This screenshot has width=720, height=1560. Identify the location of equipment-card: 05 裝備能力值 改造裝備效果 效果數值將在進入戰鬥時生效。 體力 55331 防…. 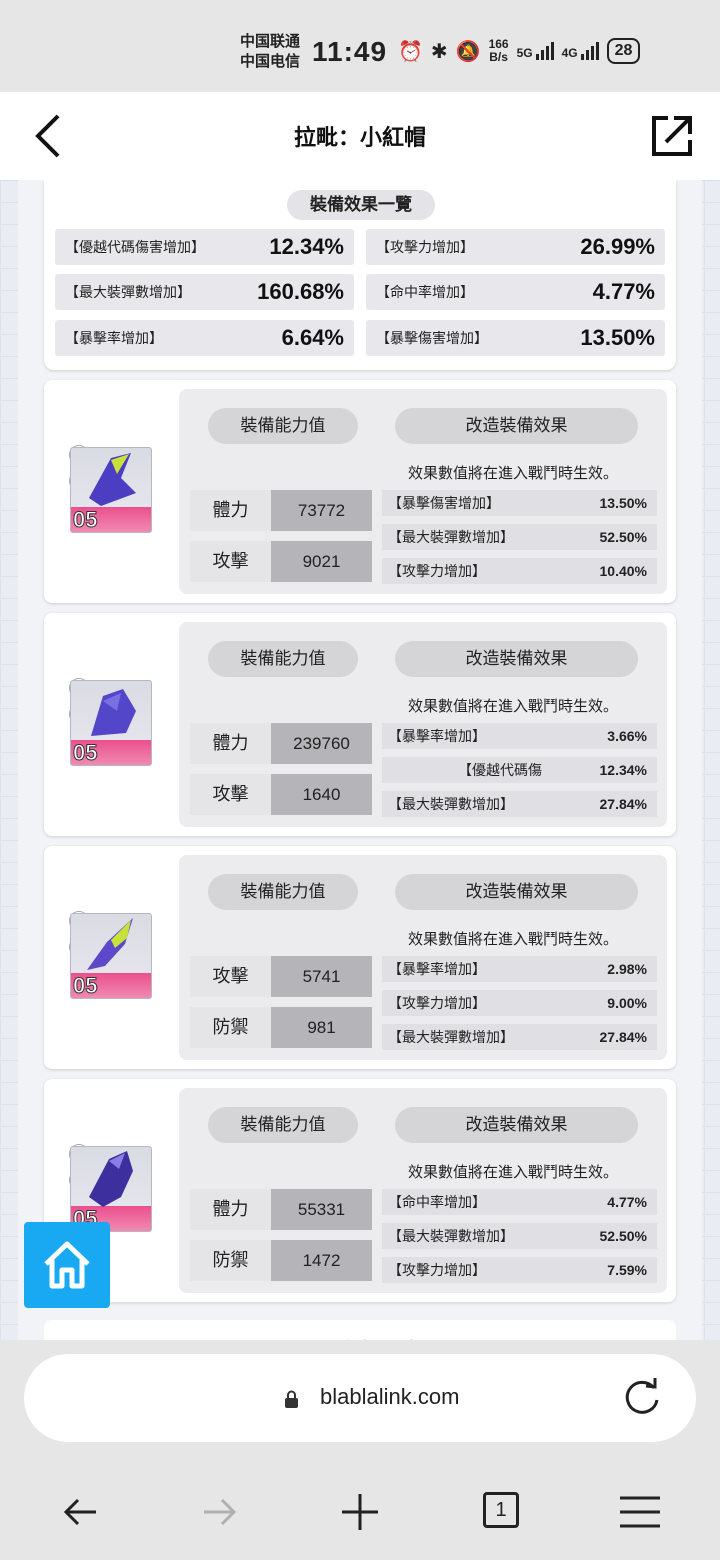
(360, 1190).